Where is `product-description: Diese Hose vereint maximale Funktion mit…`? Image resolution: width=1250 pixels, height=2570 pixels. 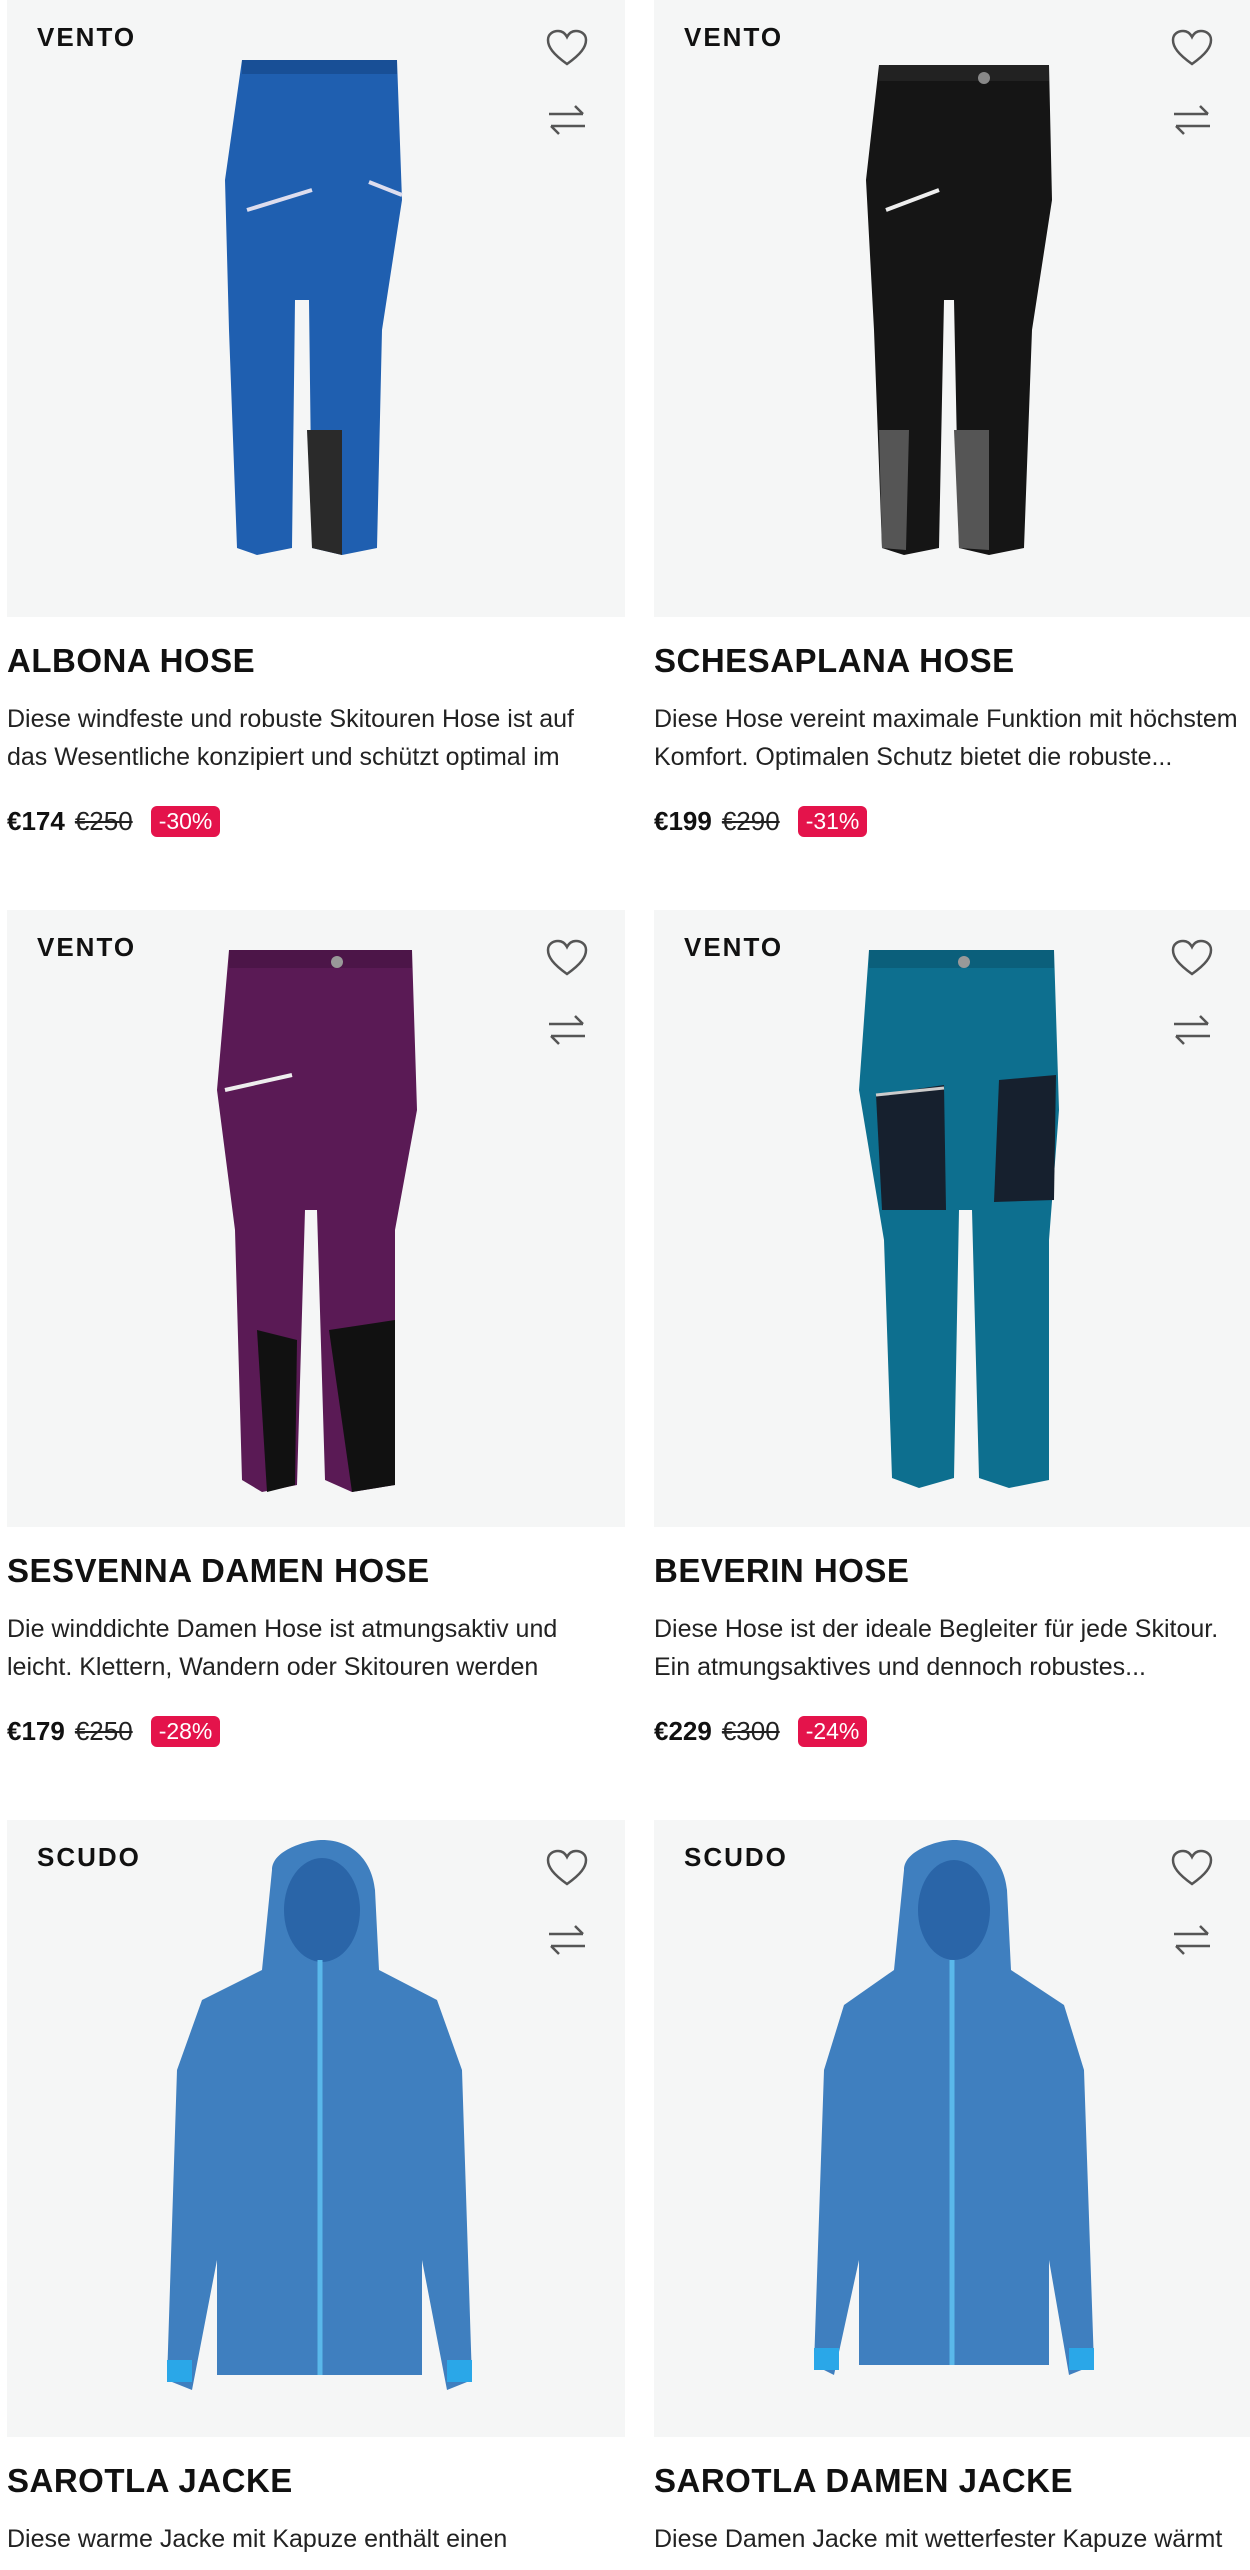 product-description: Diese Hose vereint maximale Funktion mit… is located at coordinates (946, 738).